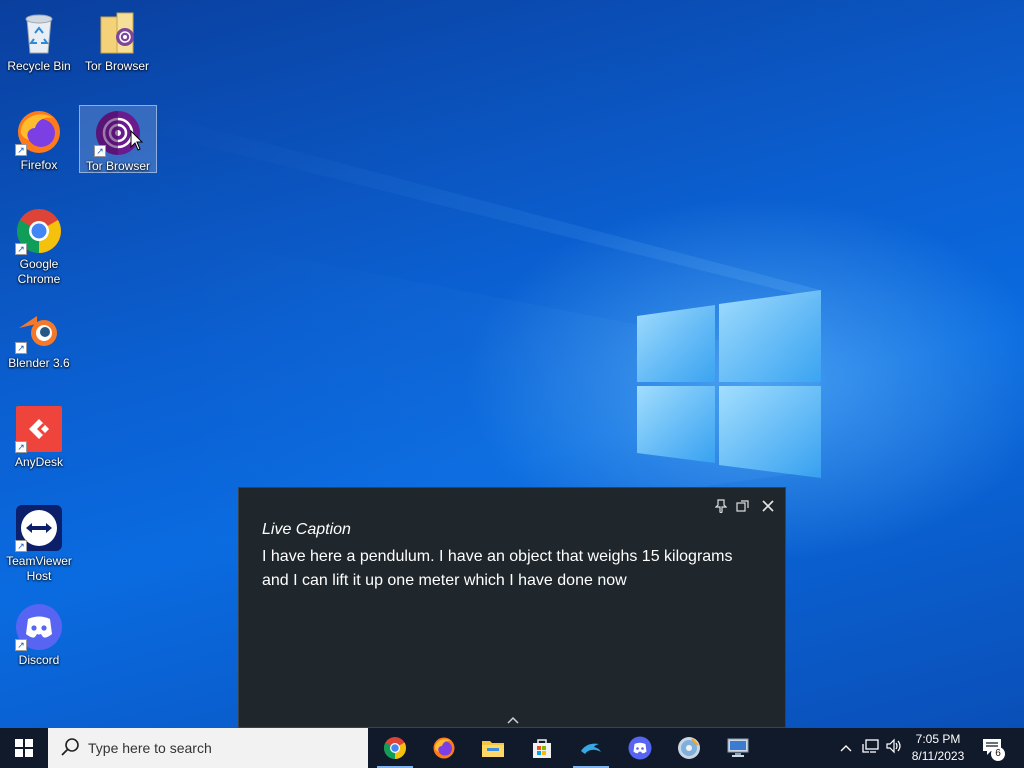 The height and width of the screenshot is (768, 1024). I want to click on dolphin-icon, so click(591, 748).